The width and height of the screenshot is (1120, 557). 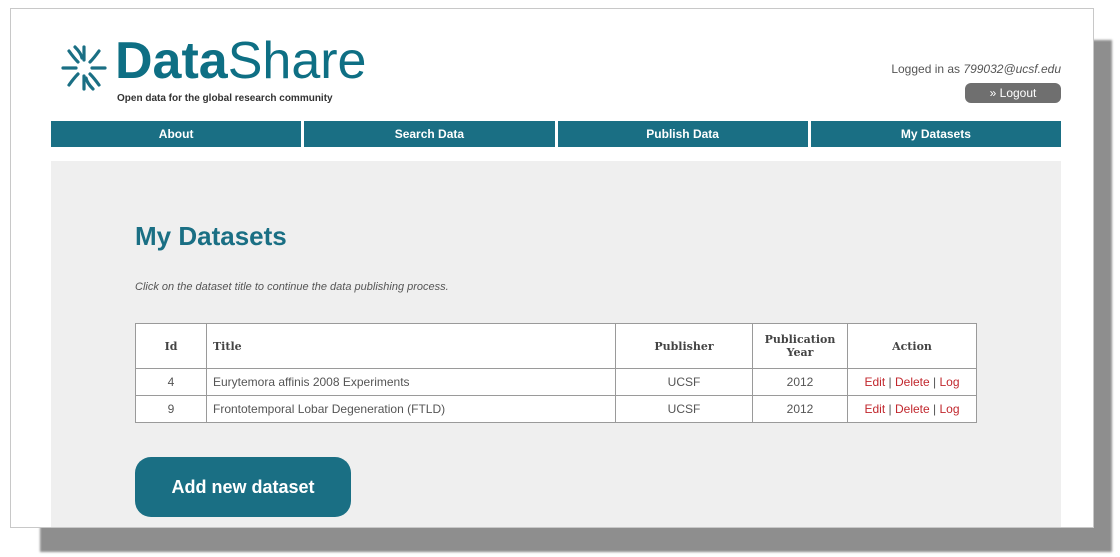 I want to click on row-title-link: Frontotemporal Lobar Degeneration (FTLD), so click(x=411, y=409).